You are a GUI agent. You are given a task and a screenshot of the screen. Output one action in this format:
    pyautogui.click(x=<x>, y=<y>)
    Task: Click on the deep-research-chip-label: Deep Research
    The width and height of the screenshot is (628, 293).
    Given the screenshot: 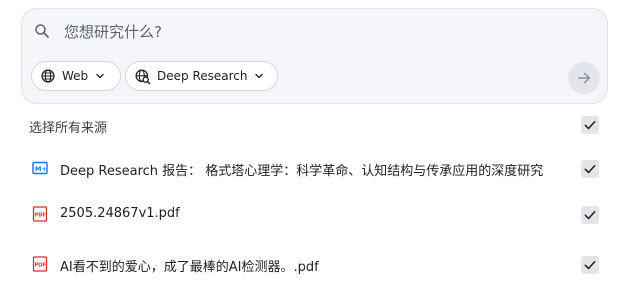 What is the action you would take?
    pyautogui.click(x=202, y=76)
    